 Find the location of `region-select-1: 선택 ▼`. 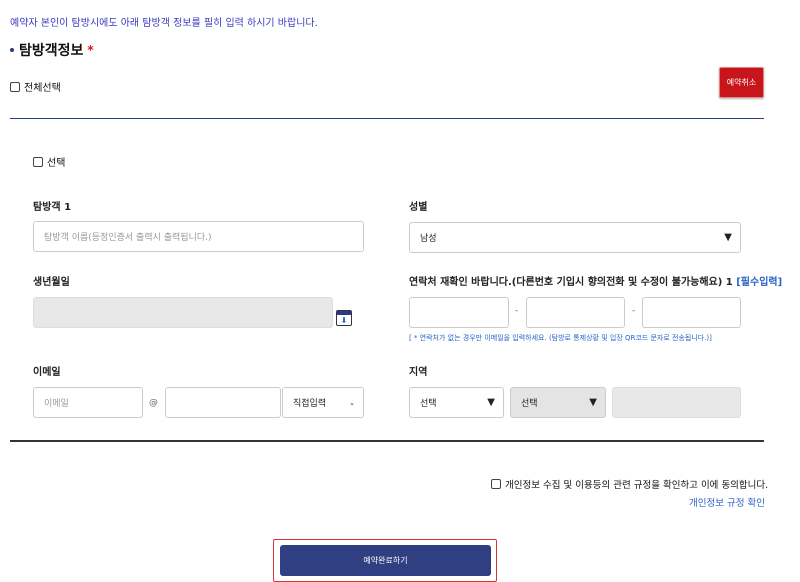

region-select-1: 선택 ▼ is located at coordinates (456, 402).